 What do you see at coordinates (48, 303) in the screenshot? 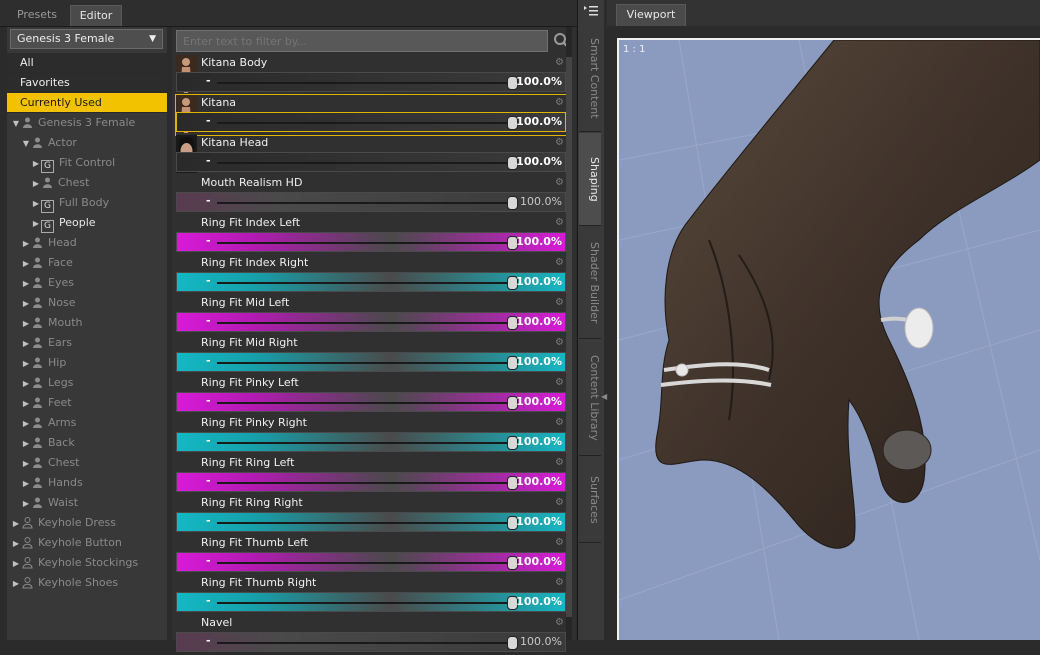
I see `tree-item: ▶ Nose` at bounding box center [48, 303].